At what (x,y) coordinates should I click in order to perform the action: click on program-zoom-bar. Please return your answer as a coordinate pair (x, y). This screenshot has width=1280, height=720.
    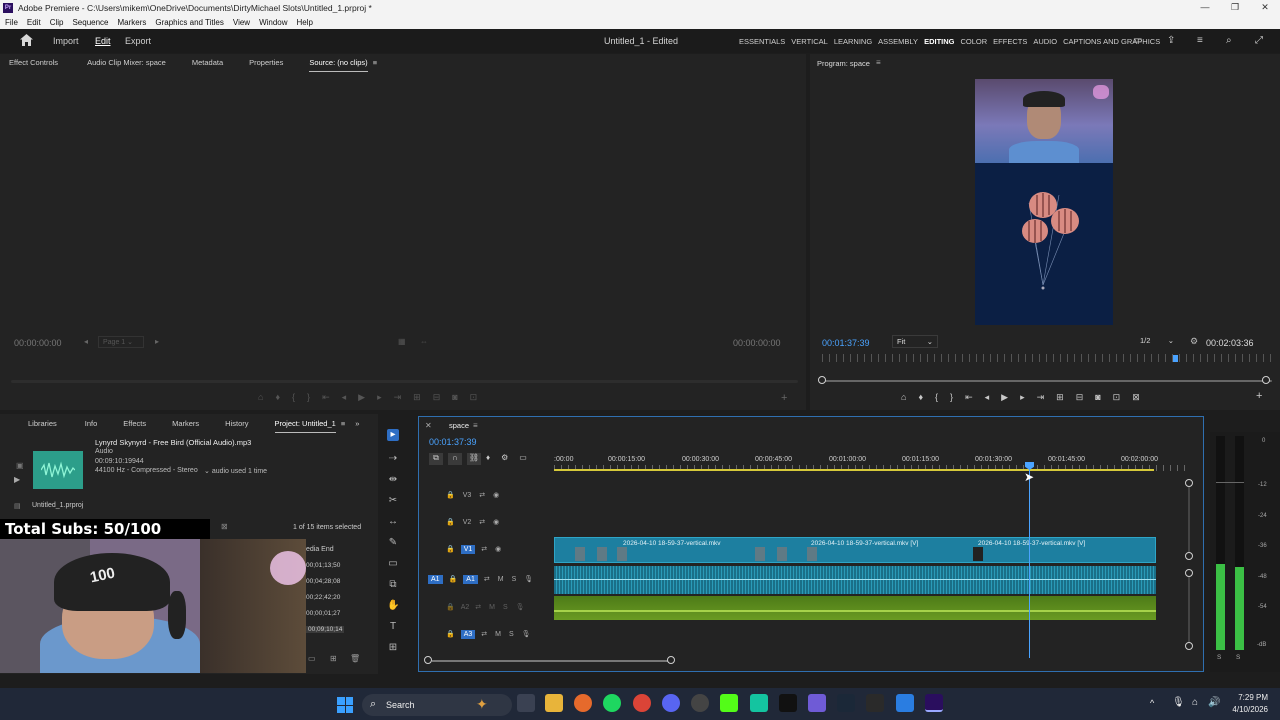
    Looking at the image, I should click on (1047, 381).